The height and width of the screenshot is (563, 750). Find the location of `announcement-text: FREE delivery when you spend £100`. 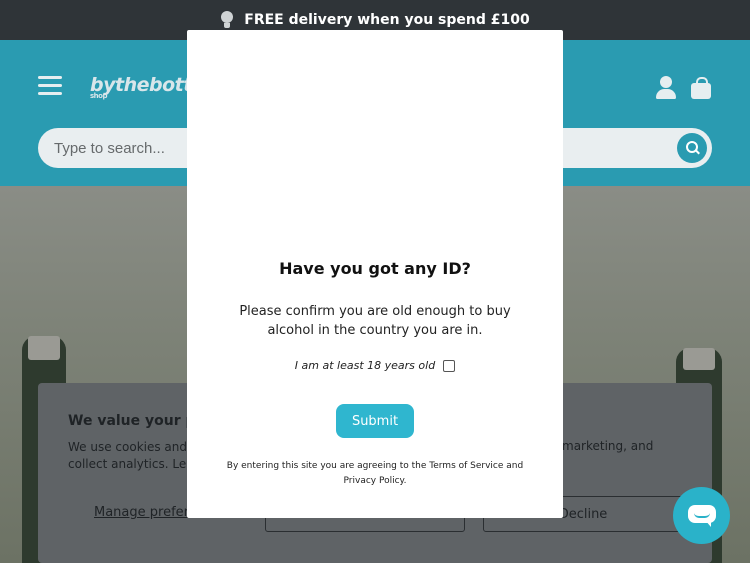

announcement-text: FREE delivery when you spend £100 is located at coordinates (387, 20).